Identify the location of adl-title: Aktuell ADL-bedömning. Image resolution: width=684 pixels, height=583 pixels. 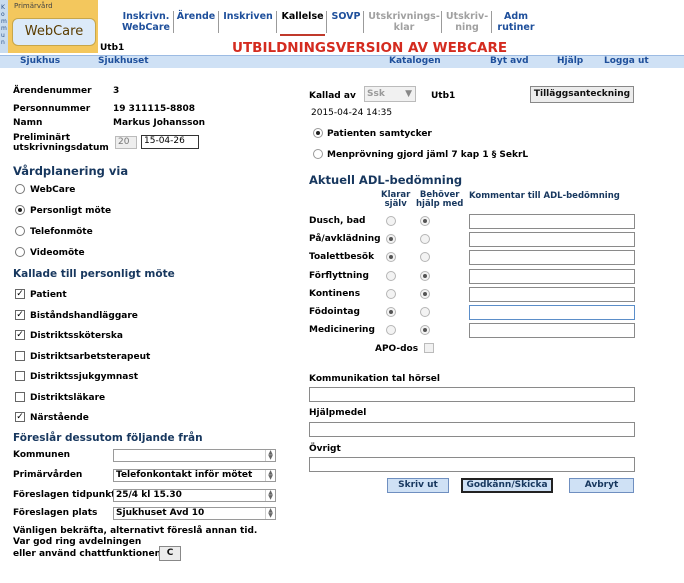
(386, 180).